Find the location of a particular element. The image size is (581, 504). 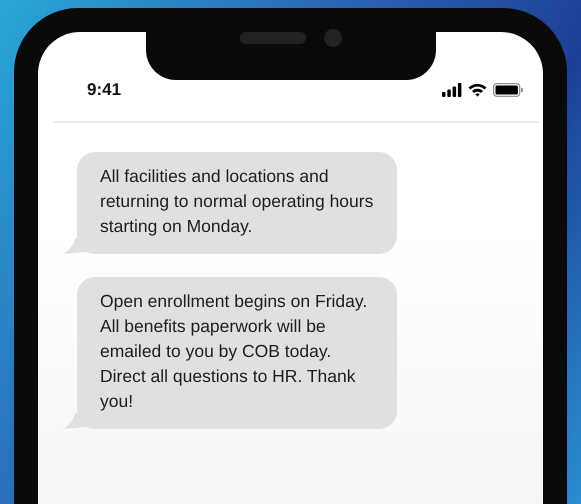

signal-icon is located at coordinates (452, 89).